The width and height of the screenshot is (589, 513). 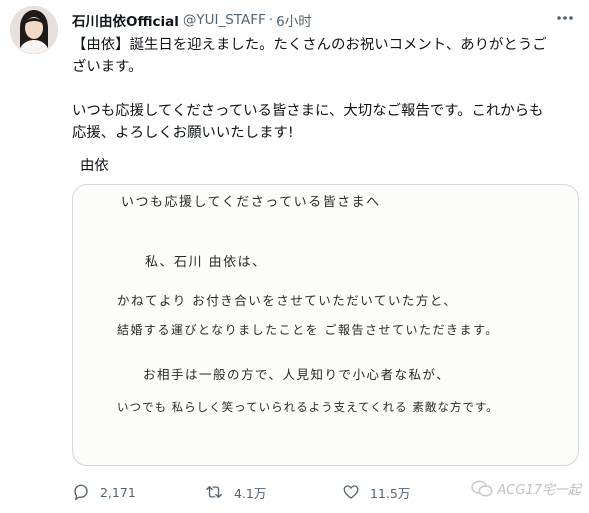 I want to click on more-options-button, so click(x=565, y=18).